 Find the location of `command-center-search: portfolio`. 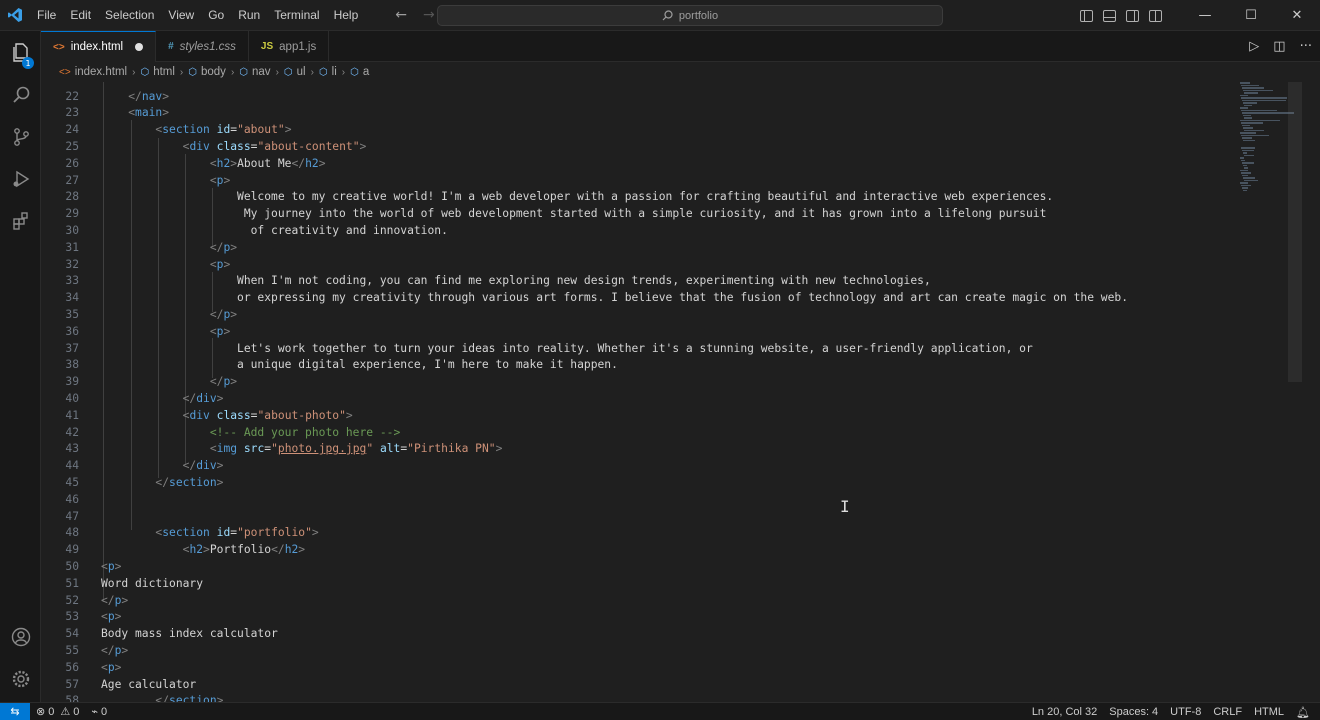

command-center-search: portfolio is located at coordinates (690, 15).